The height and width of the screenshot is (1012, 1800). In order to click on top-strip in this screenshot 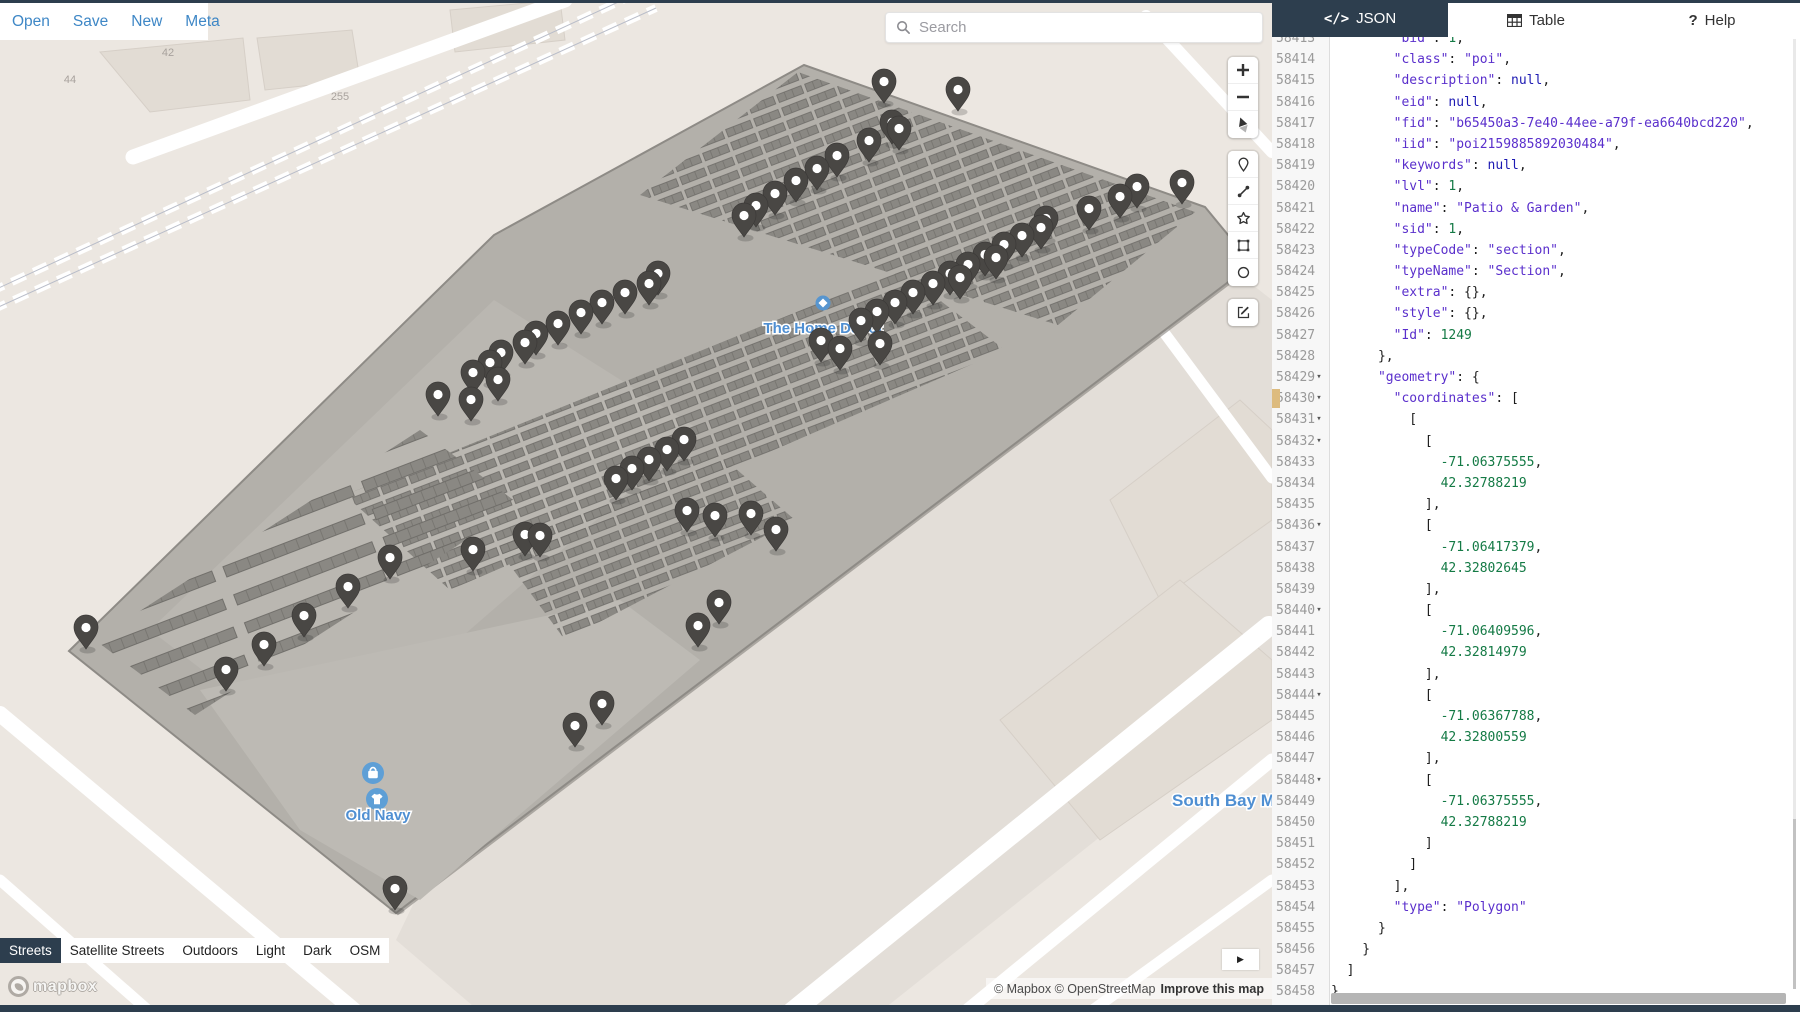, I will do `click(900, 1)`.